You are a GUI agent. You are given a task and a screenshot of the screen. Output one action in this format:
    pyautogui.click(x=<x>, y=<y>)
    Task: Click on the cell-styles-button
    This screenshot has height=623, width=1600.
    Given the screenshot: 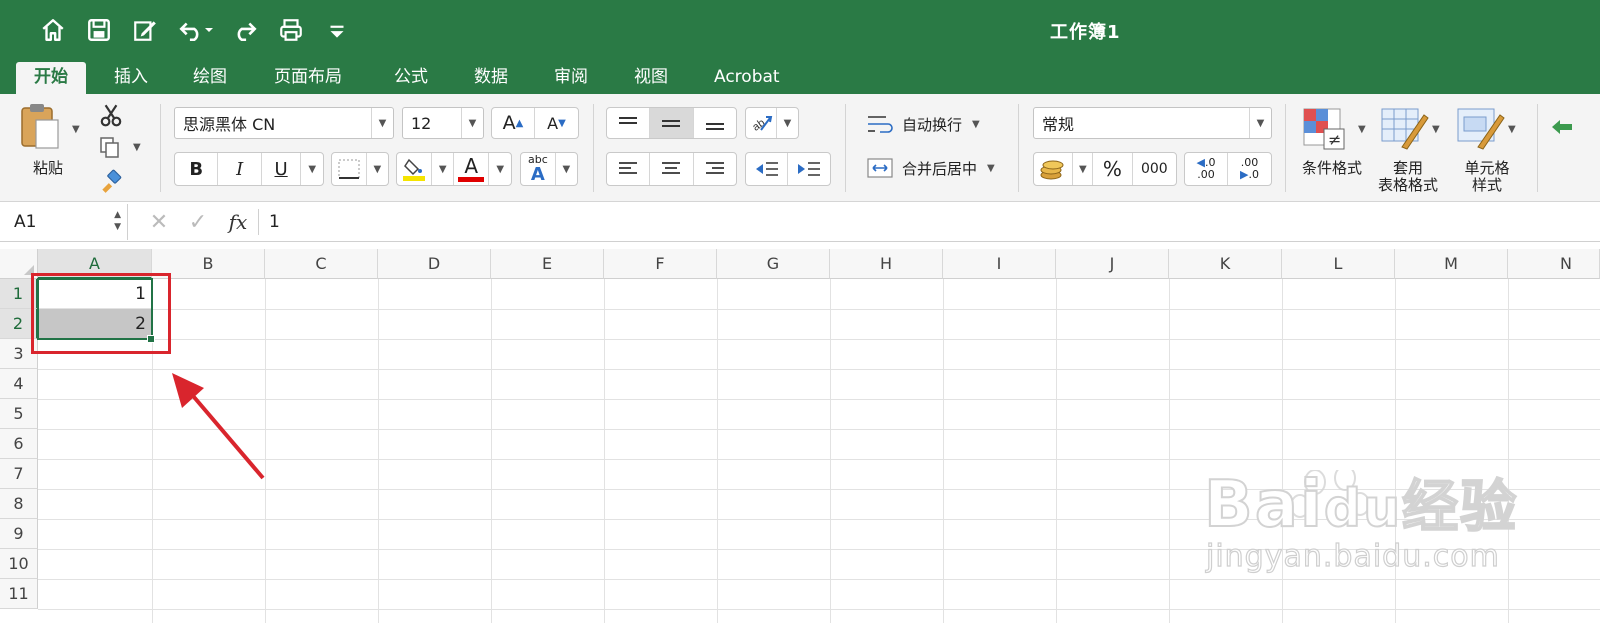 What is the action you would take?
    pyautogui.click(x=1481, y=129)
    